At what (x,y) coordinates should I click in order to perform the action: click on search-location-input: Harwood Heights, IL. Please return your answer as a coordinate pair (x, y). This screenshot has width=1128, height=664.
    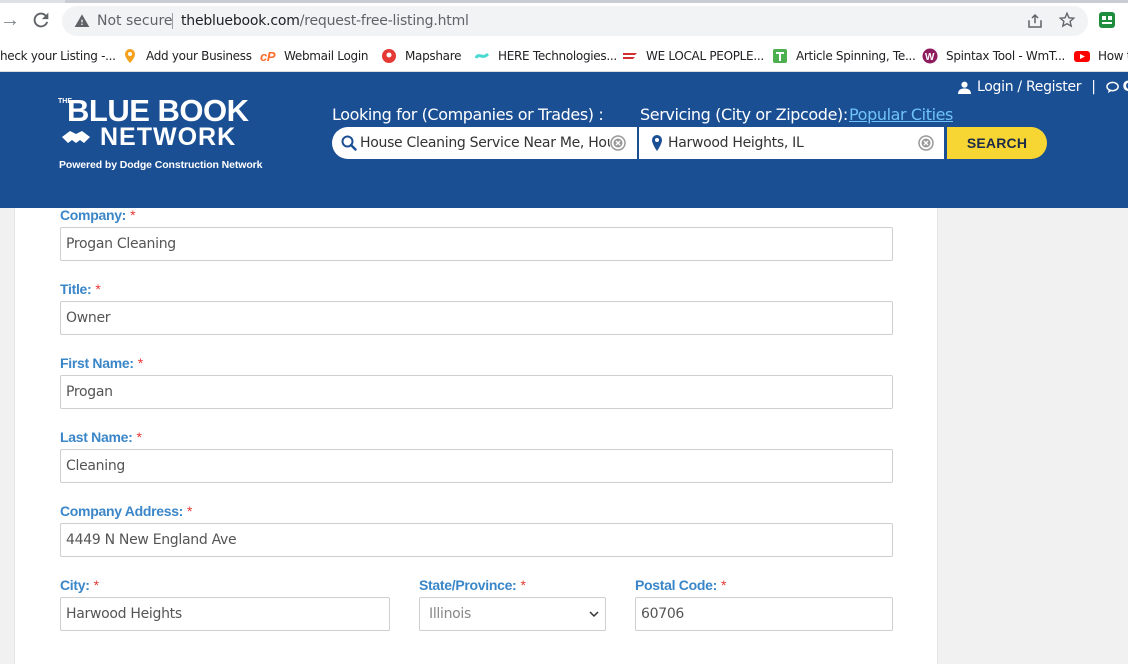
    Looking at the image, I should click on (791, 143).